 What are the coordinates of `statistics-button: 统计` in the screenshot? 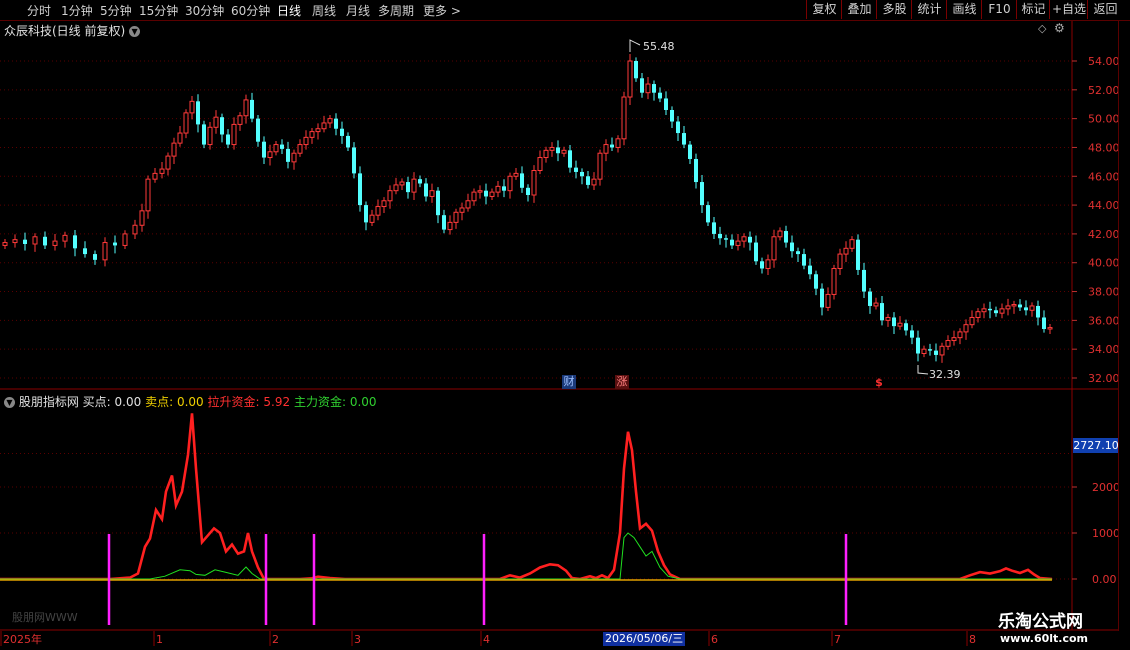 It's located at (929, 9).